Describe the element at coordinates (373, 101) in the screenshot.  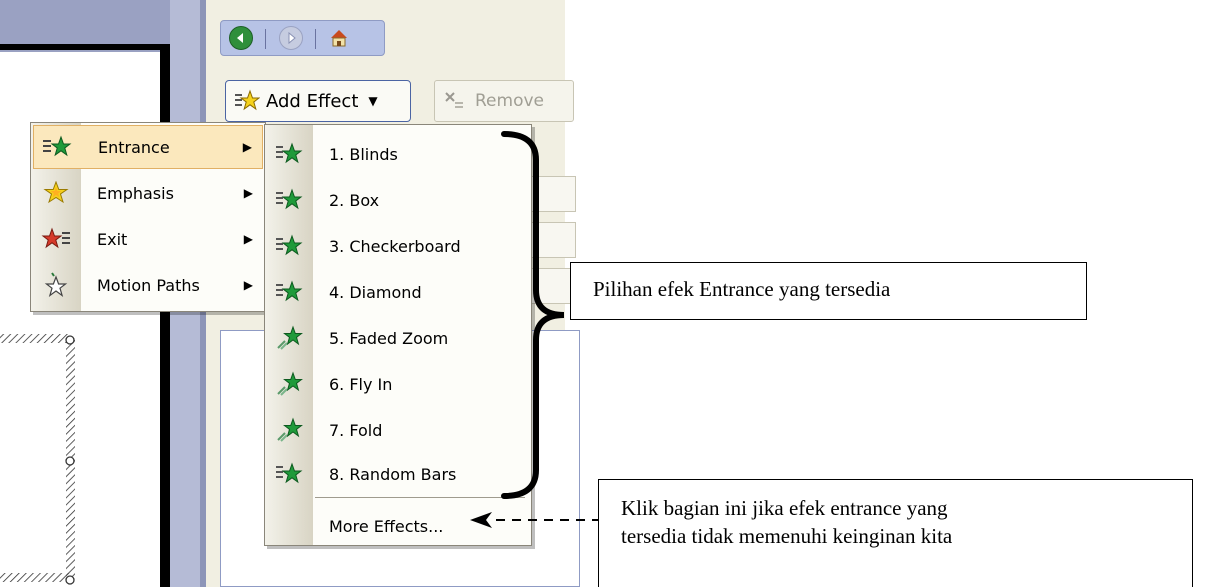
I see `chevron-down-icon: ▼` at that location.